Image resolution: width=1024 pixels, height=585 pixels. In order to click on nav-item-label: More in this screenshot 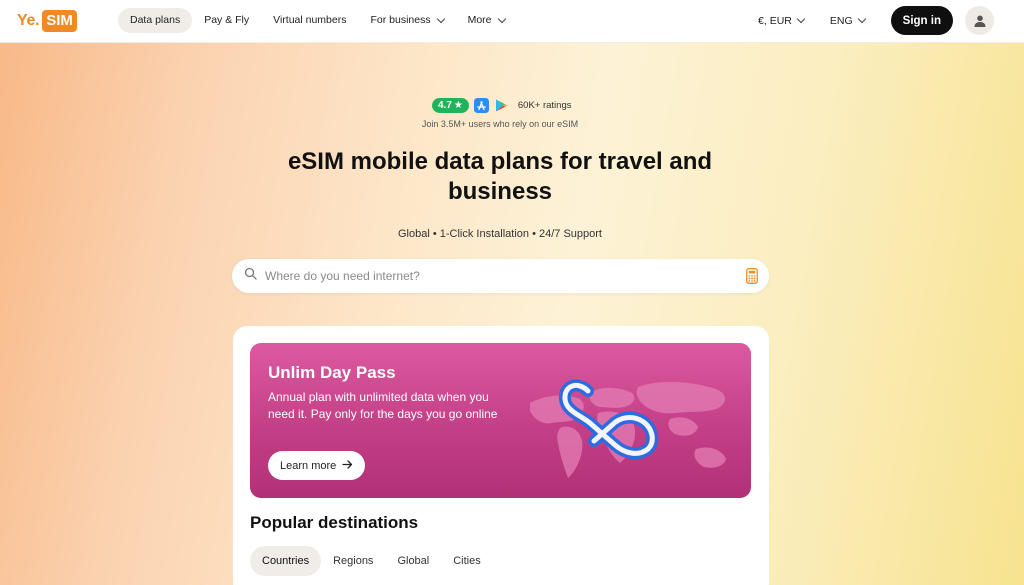, I will do `click(479, 20)`.